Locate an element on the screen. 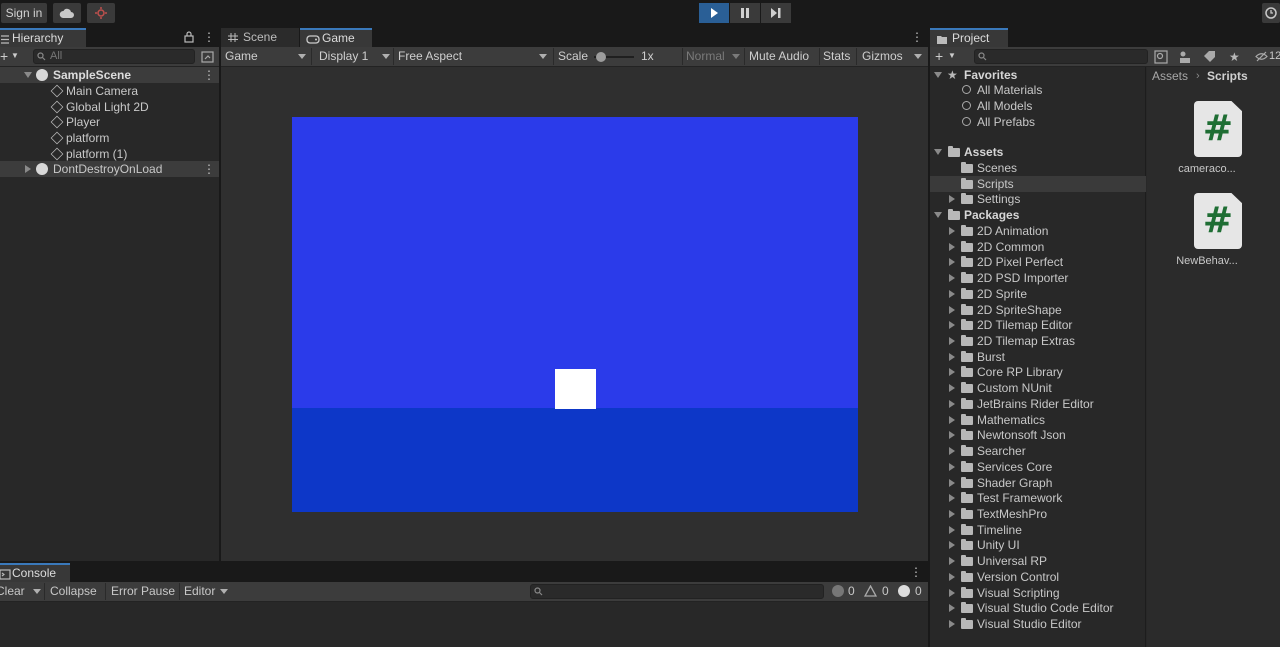 This screenshot has width=1280, height=647. create-button: + ▼ is located at coordinates (11, 56).